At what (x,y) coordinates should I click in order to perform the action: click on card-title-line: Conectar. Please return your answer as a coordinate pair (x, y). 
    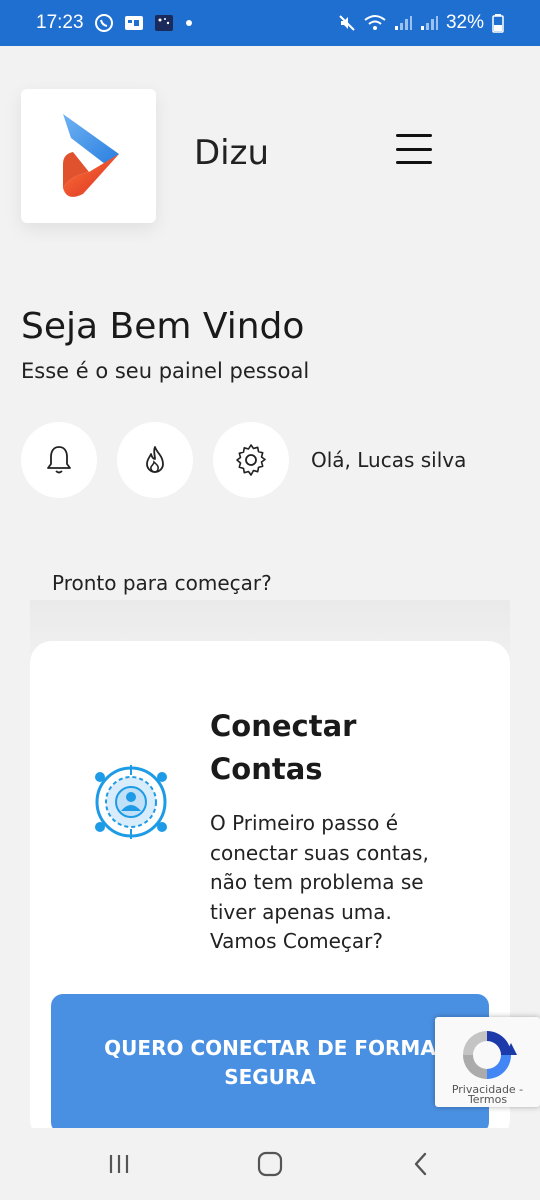
    Looking at the image, I should click on (283, 726).